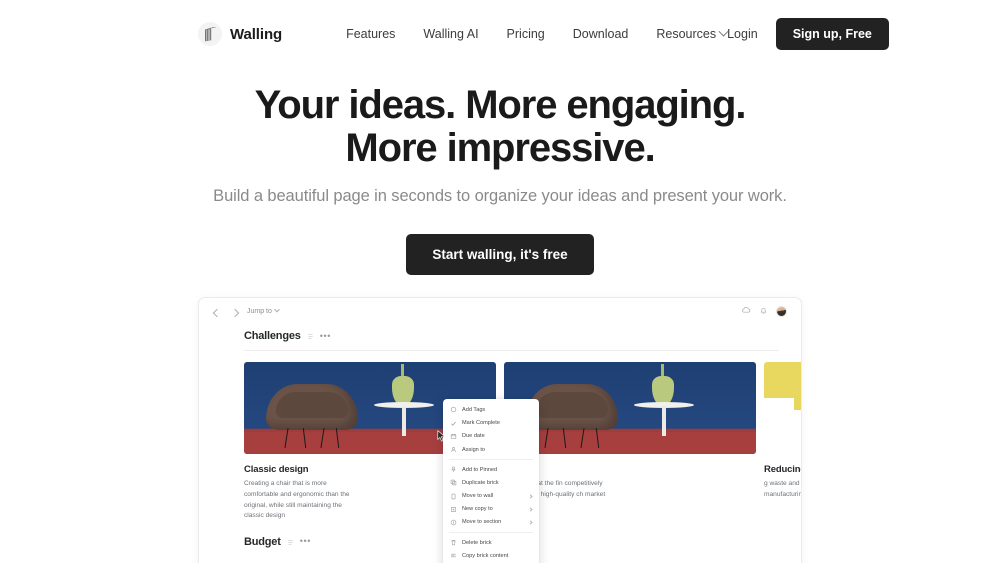 The height and width of the screenshot is (563, 1000). What do you see at coordinates (256, 34) in the screenshot?
I see `brand-name-text: Walling` at bounding box center [256, 34].